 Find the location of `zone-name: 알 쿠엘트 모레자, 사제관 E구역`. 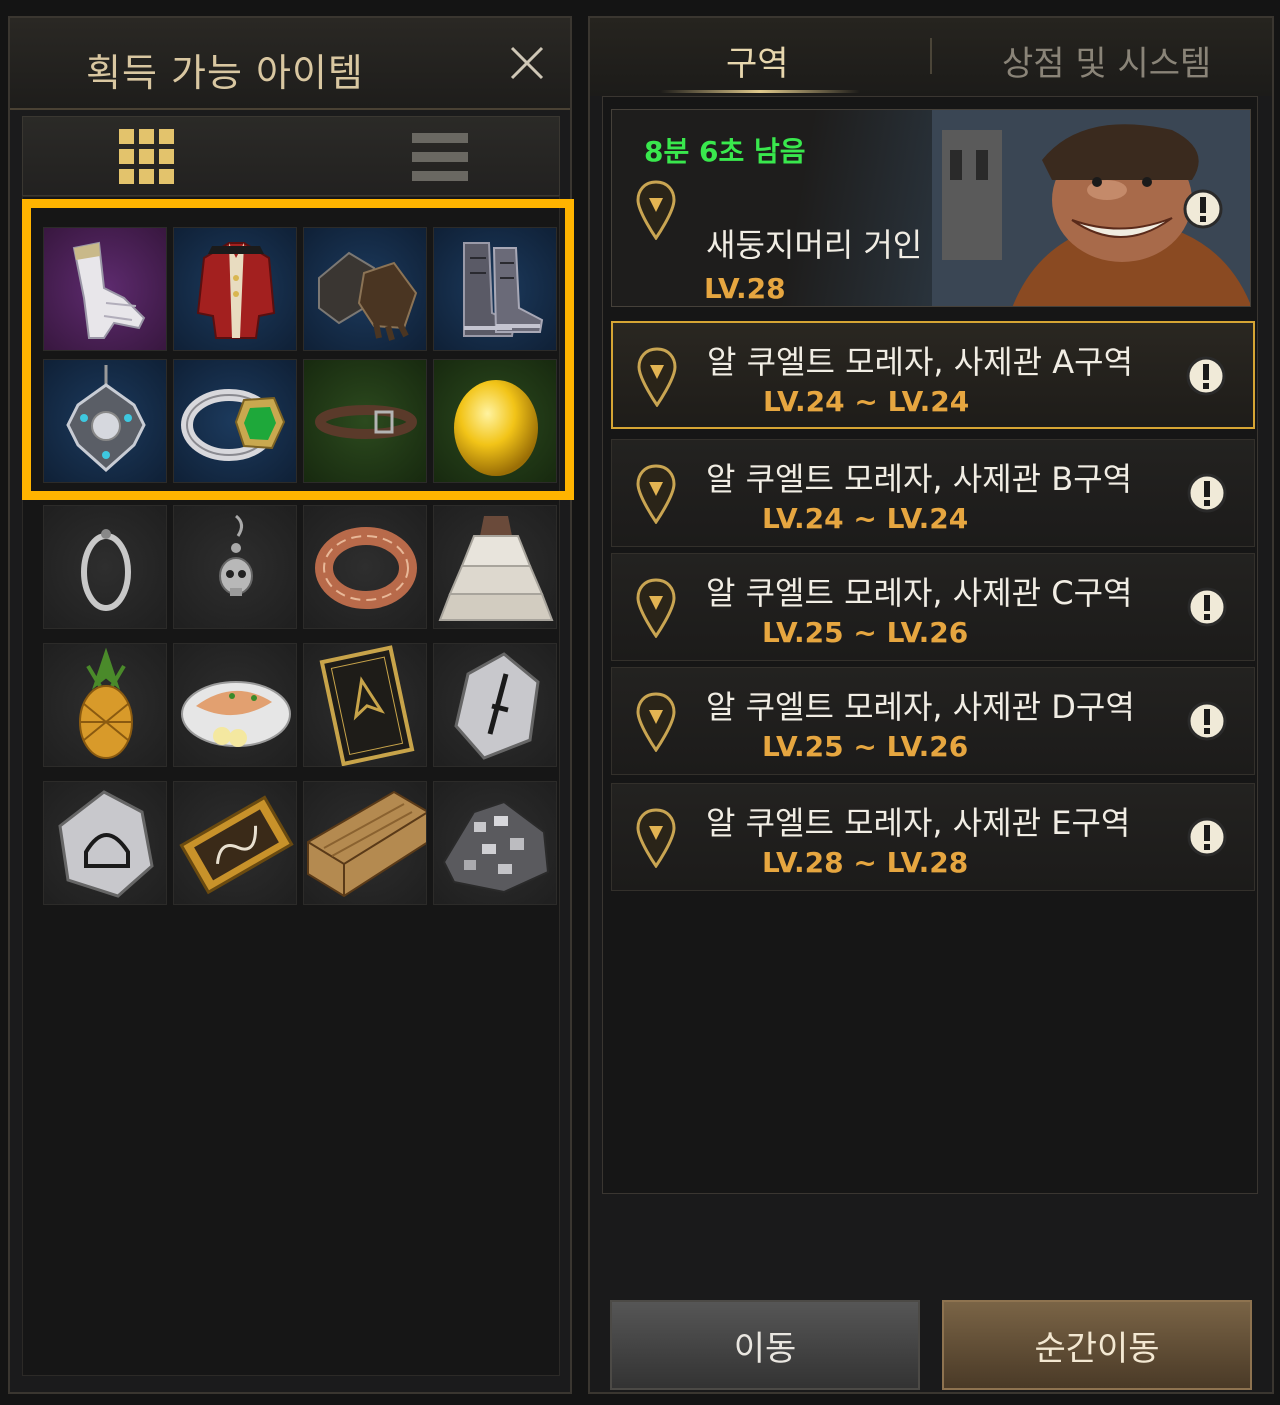

zone-name: 알 쿠엘트 모레자, 사제관 E구역 is located at coordinates (918, 823).